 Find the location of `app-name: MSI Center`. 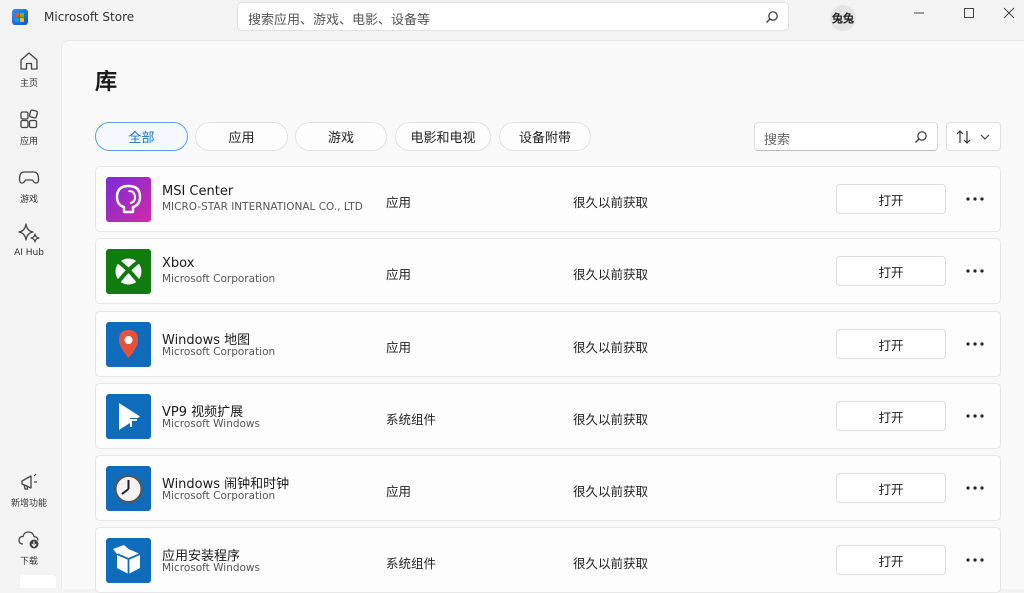

app-name: MSI Center is located at coordinates (198, 191).